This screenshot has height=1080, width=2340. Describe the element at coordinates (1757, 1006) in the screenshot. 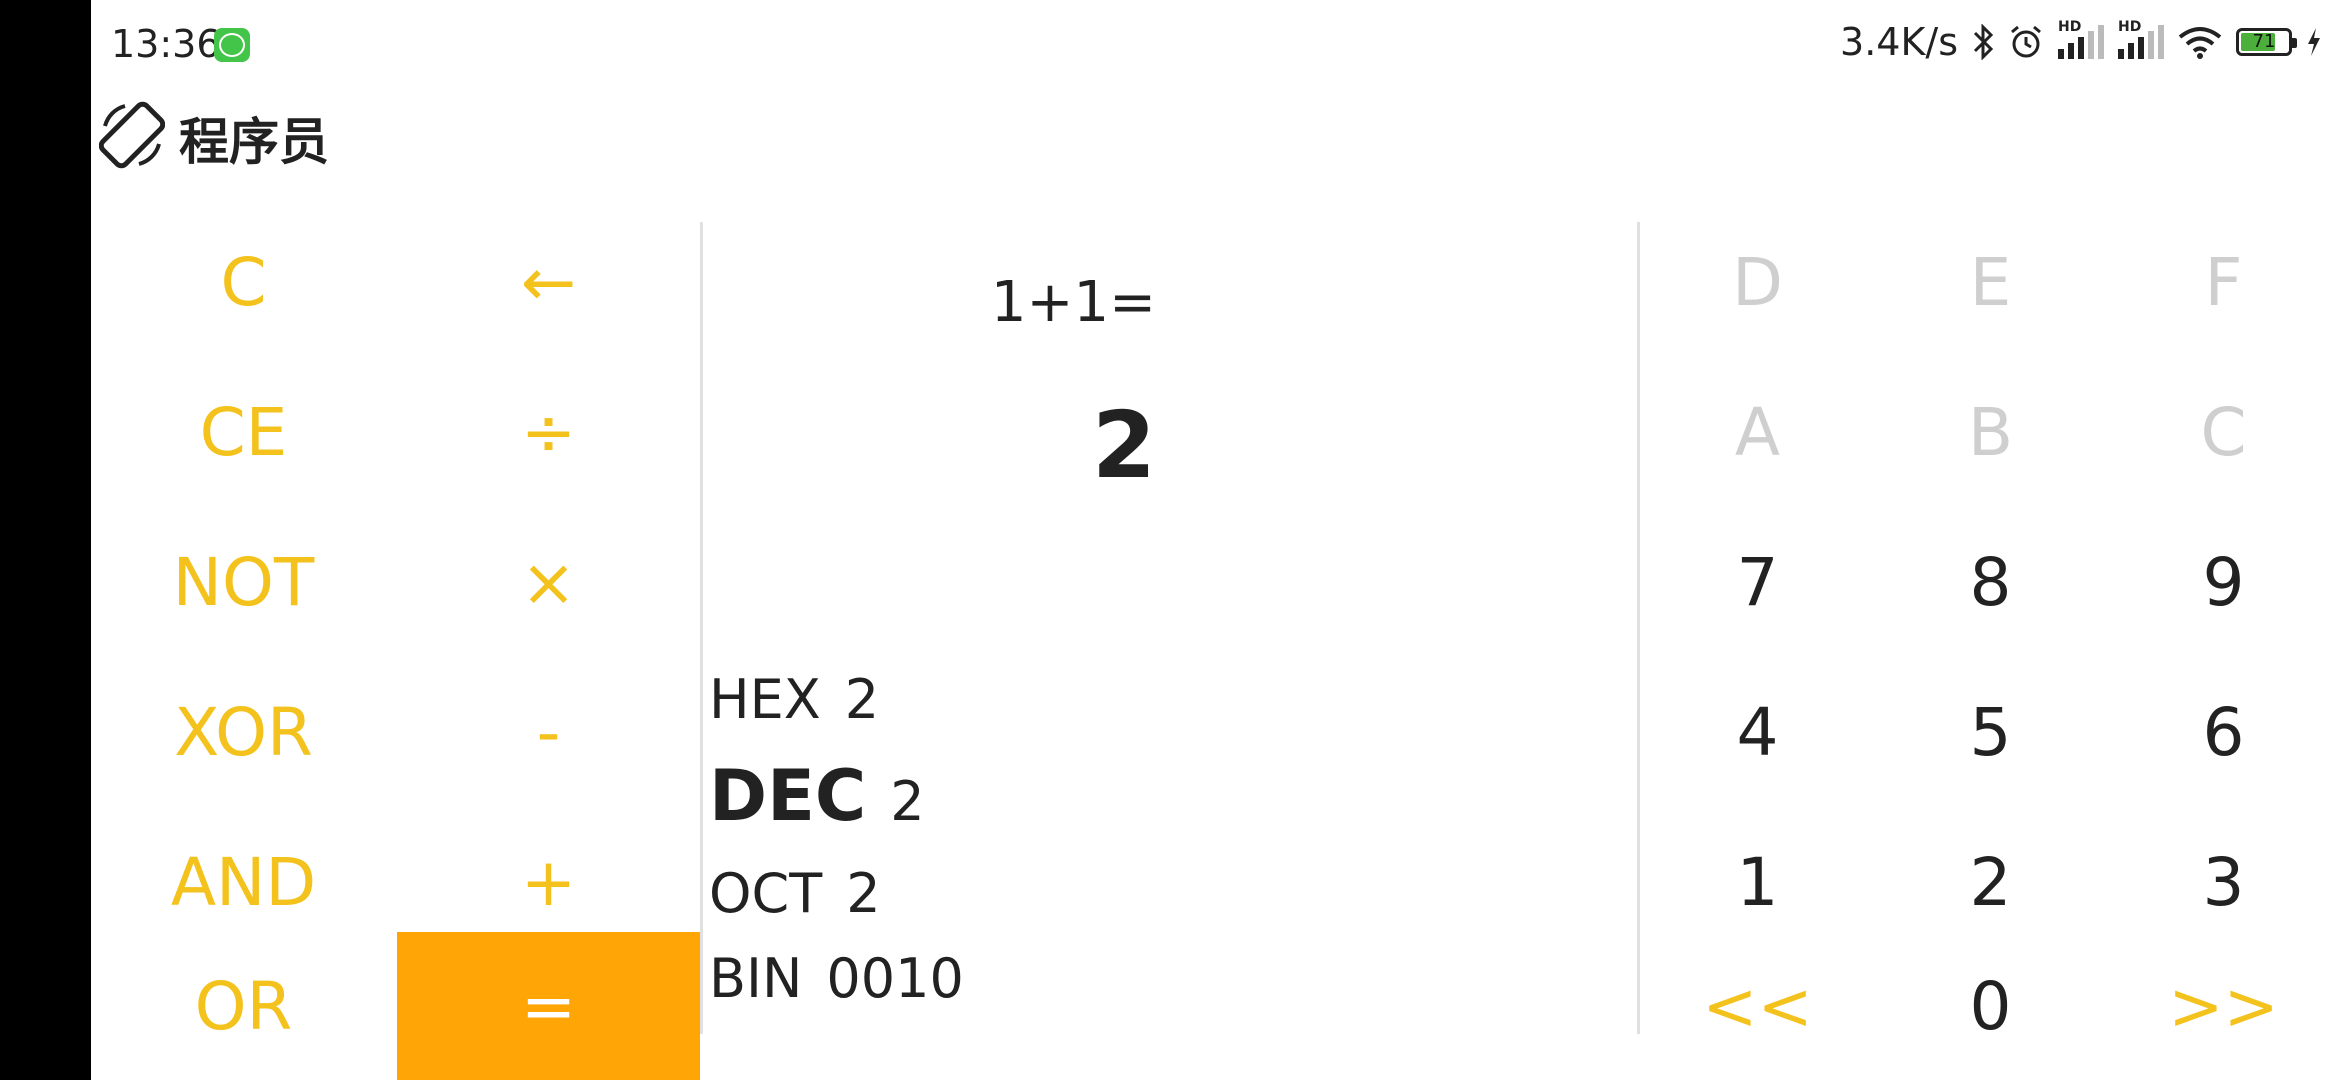

I see `shift-left-button: <<` at that location.